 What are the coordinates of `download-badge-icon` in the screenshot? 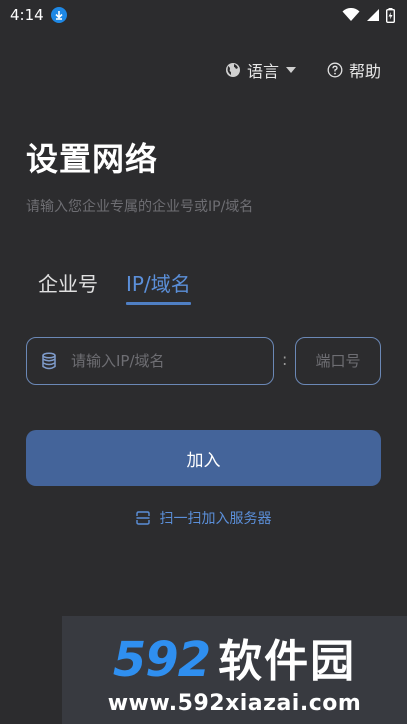 It's located at (58, 15).